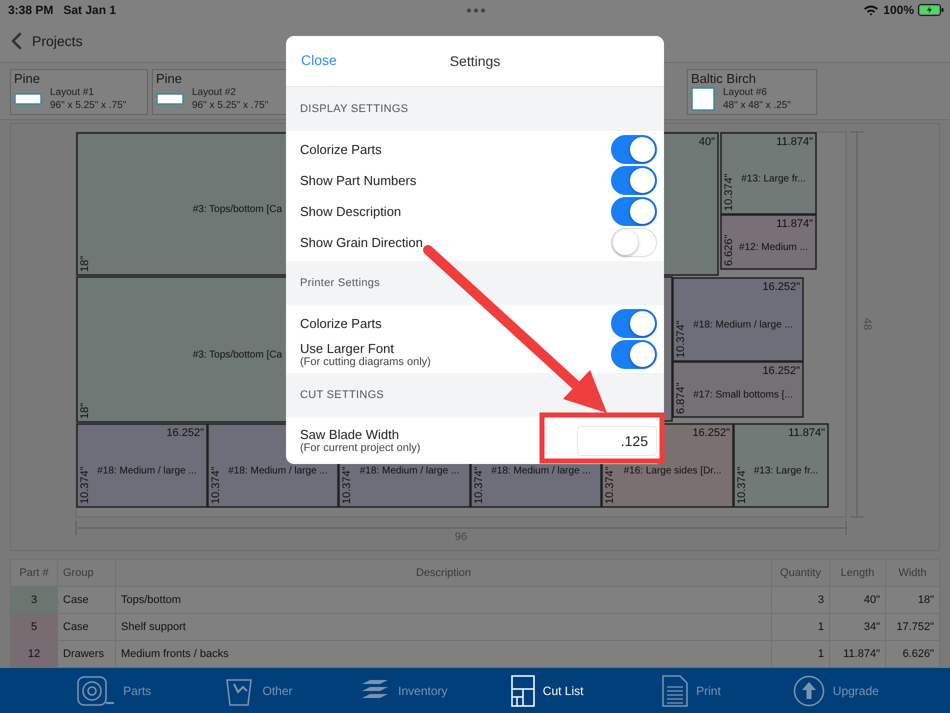 This screenshot has width=950, height=713. Describe the element at coordinates (354, 109) in the screenshot. I see `section-title: DISPLAY SETTINGS` at that location.